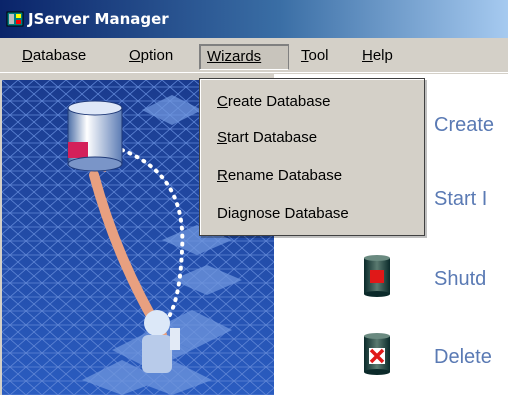  What do you see at coordinates (95, 136) in the screenshot?
I see `database-cylinder-icon` at bounding box center [95, 136].